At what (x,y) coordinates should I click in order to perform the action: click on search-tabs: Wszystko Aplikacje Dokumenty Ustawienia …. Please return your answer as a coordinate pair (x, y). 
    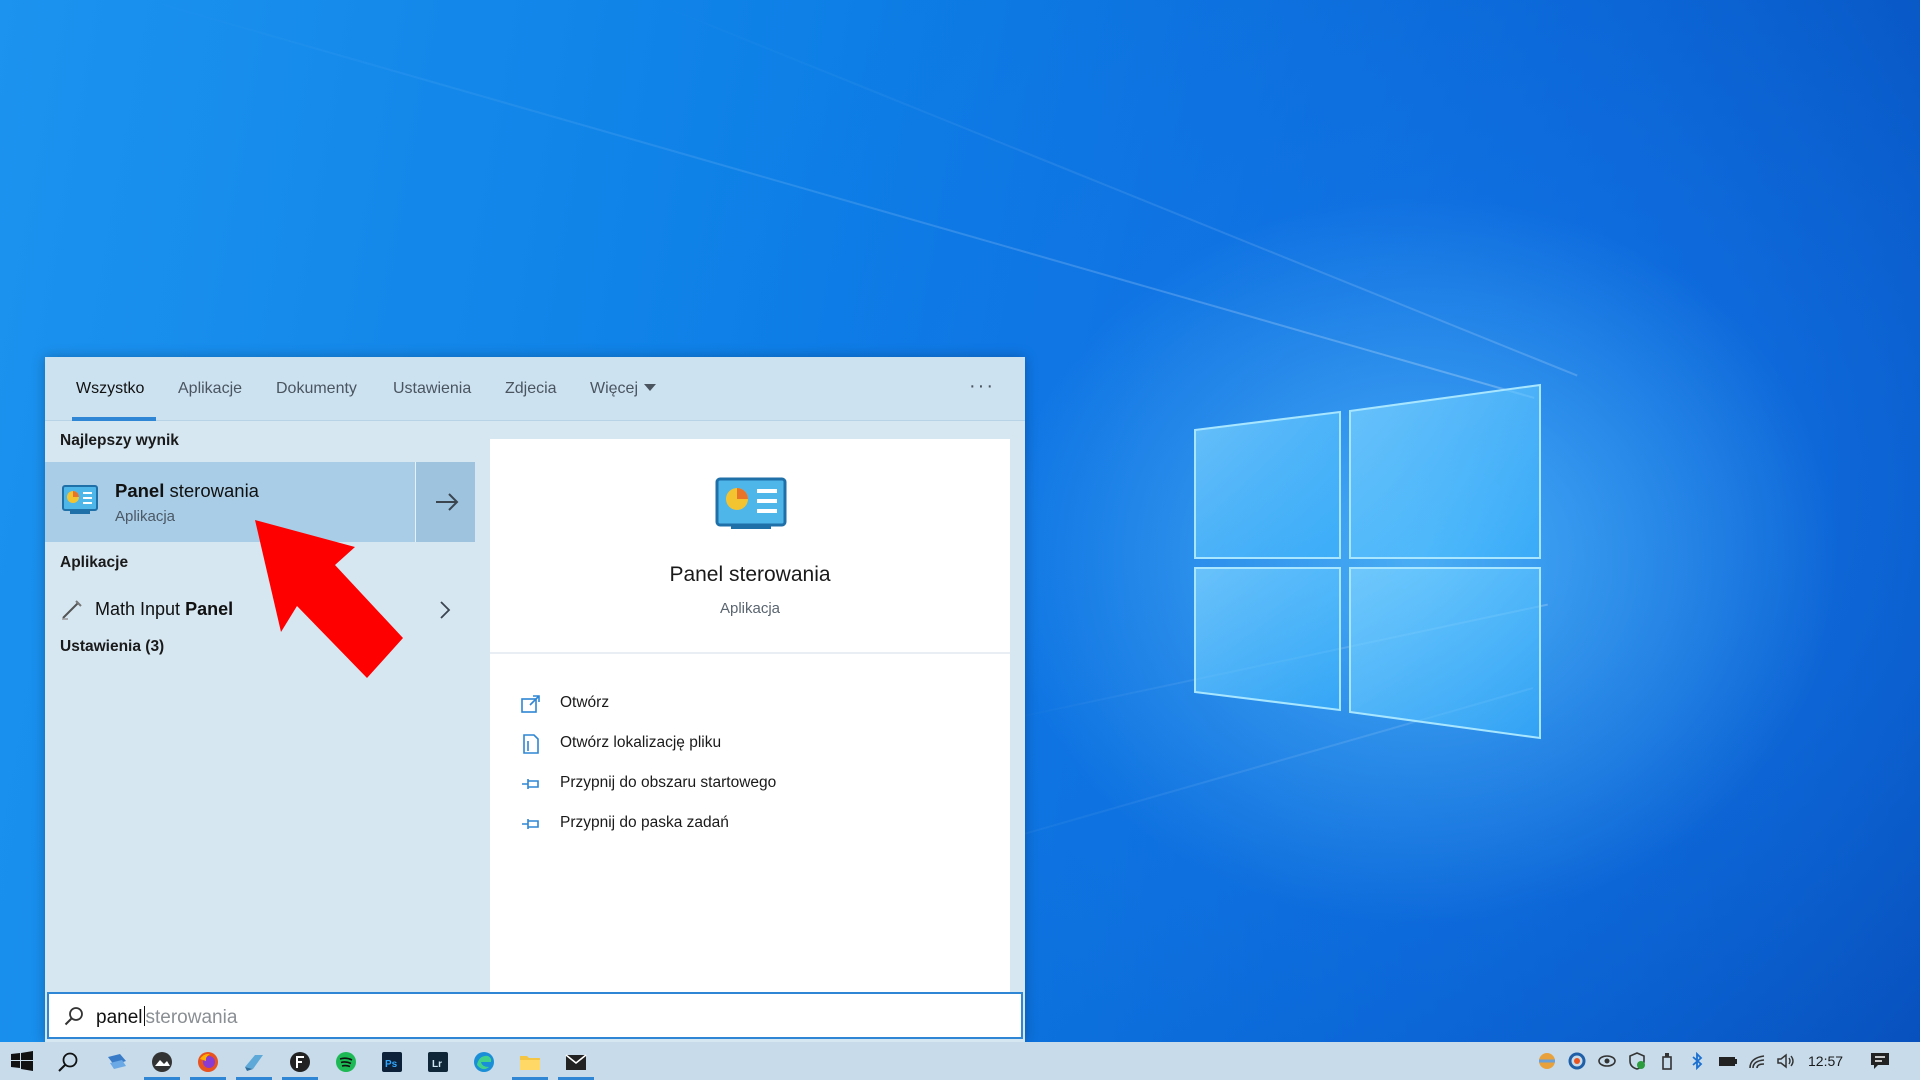
    Looking at the image, I should click on (535, 389).